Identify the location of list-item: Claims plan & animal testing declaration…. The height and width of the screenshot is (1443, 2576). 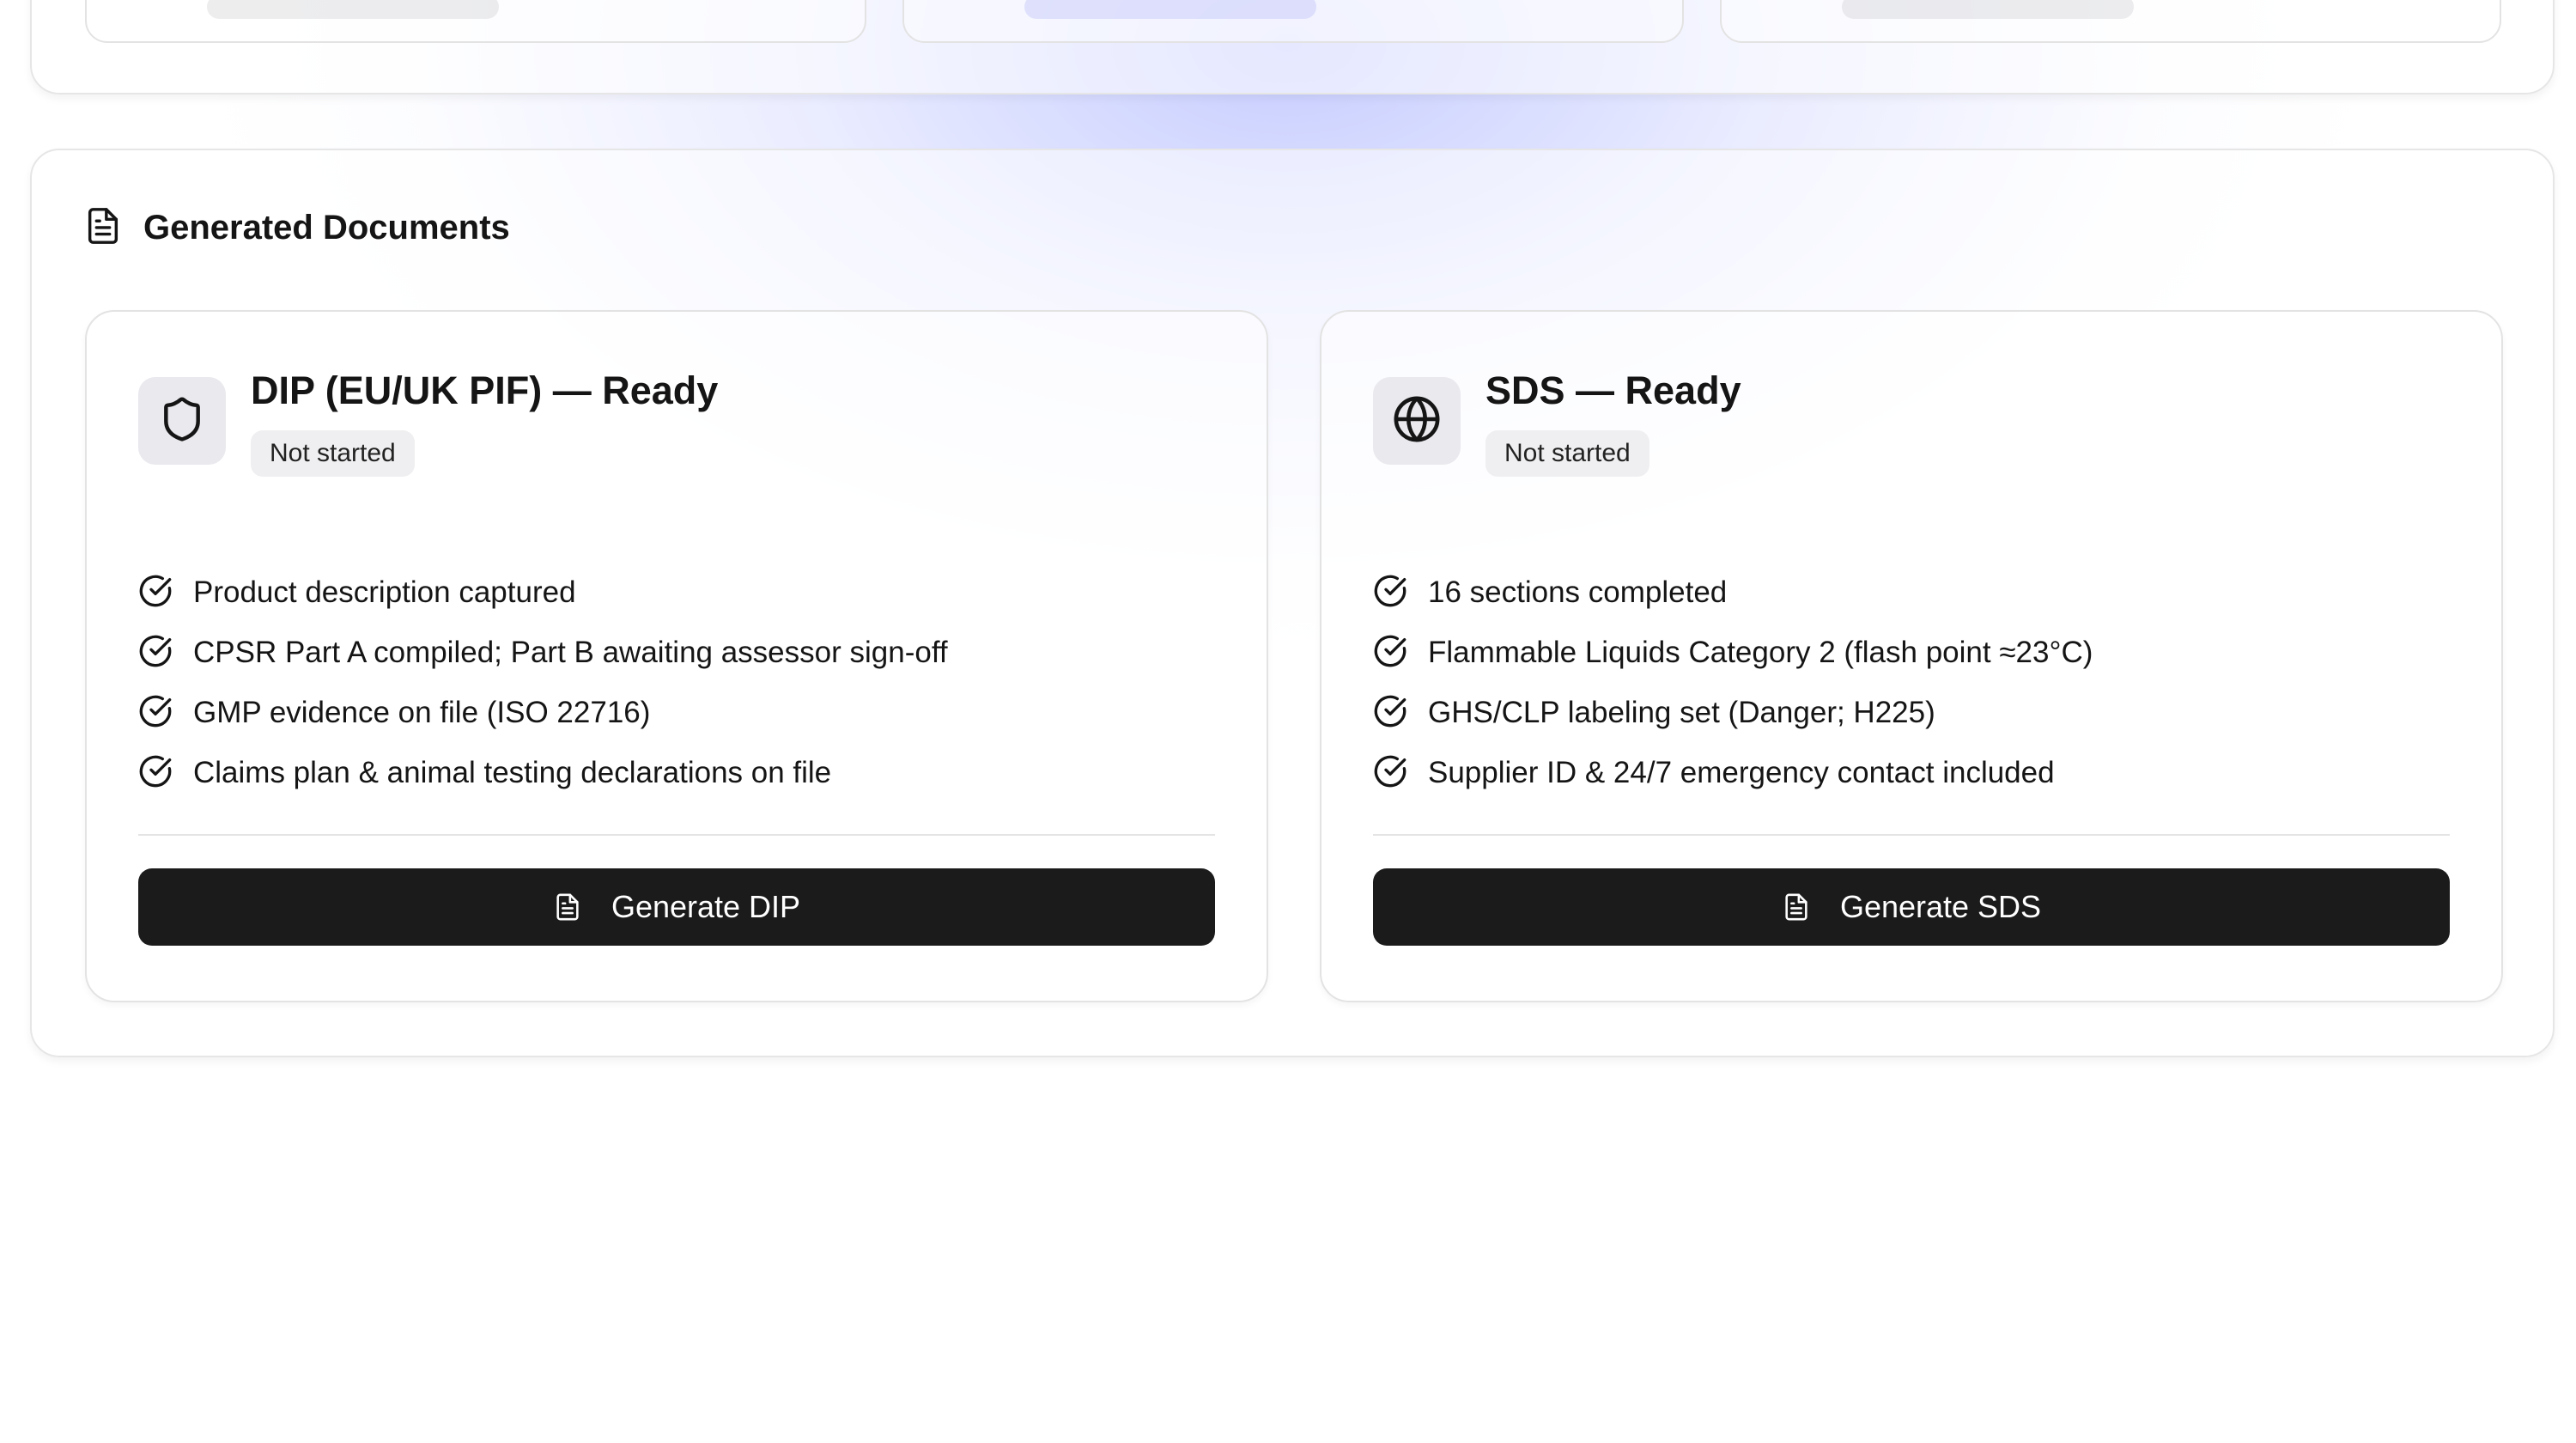
(543, 773).